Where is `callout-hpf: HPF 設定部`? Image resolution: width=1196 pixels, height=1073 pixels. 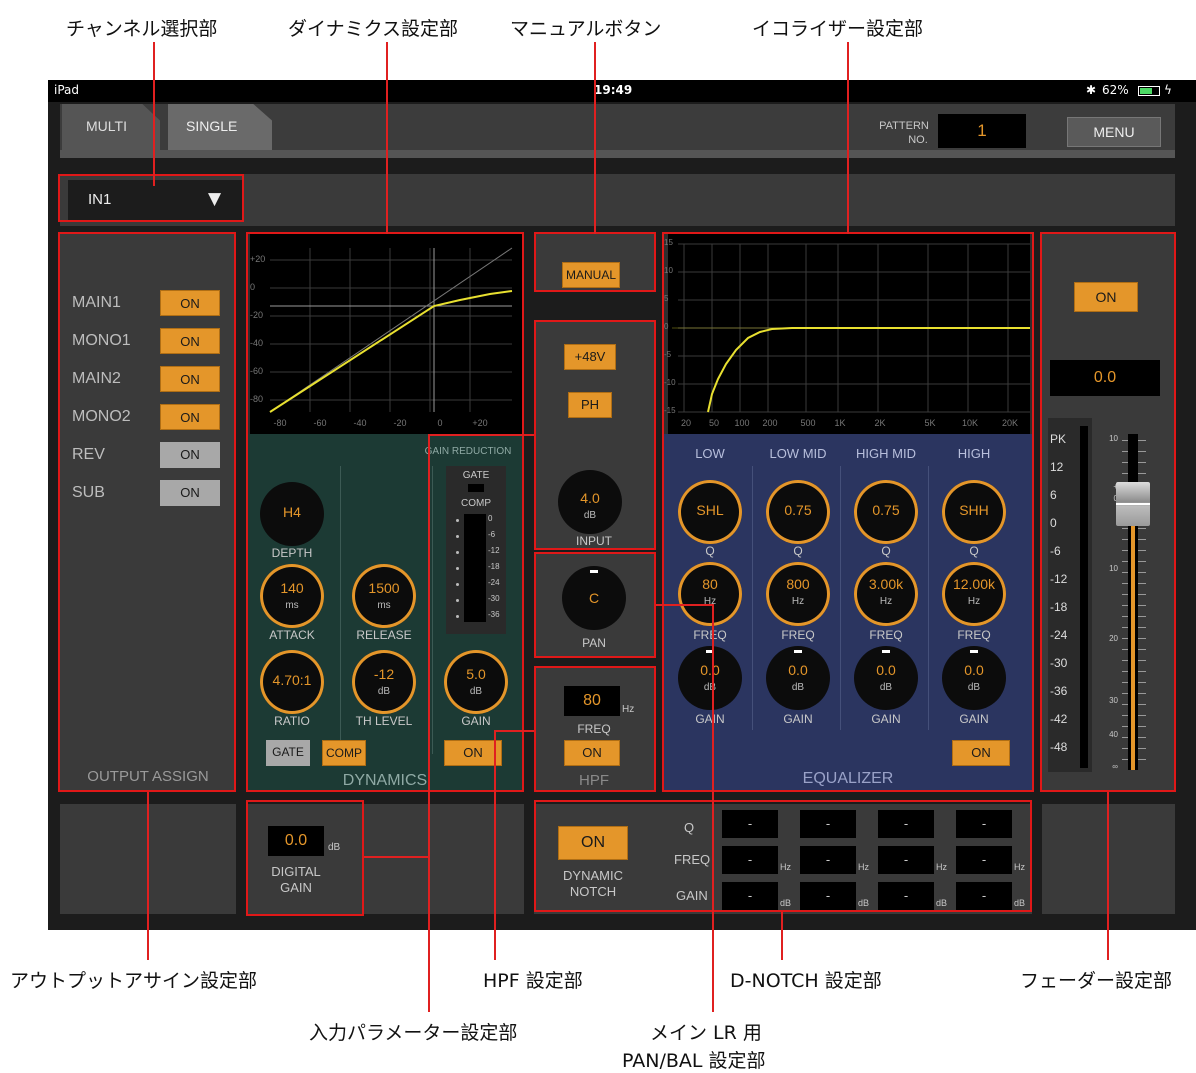 callout-hpf: HPF 設定部 is located at coordinates (533, 981).